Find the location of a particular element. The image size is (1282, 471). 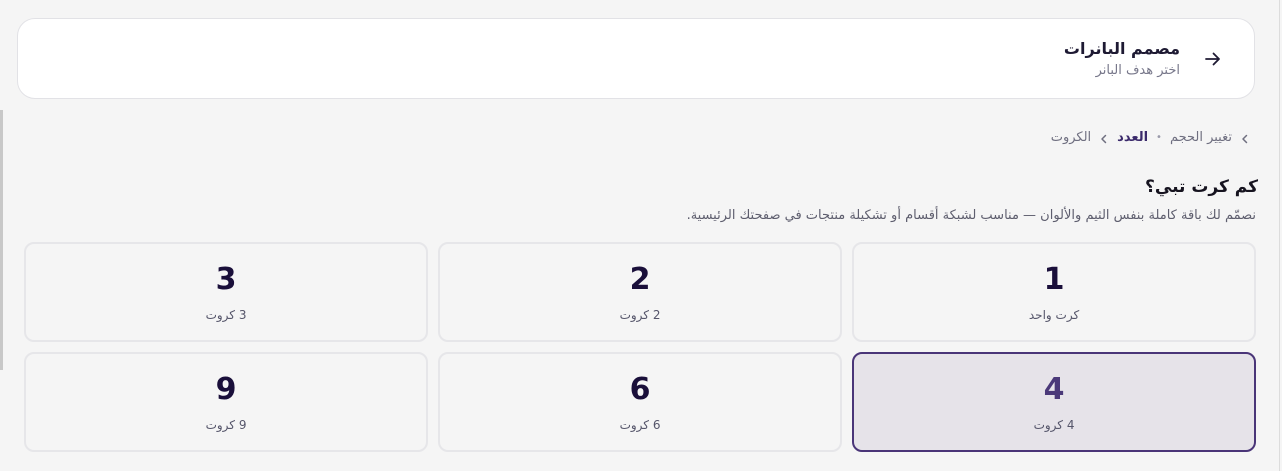

option-label: 9 كروت is located at coordinates (226, 425).